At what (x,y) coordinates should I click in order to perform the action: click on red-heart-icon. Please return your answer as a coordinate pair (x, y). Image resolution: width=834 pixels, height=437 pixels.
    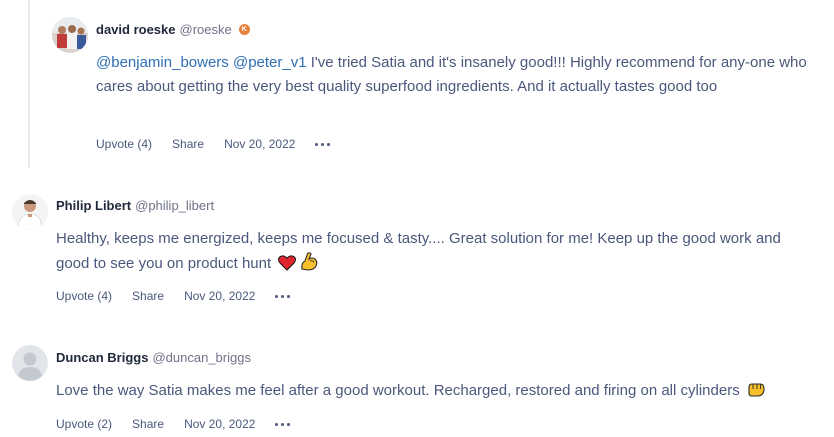
    Looking at the image, I should click on (287, 267).